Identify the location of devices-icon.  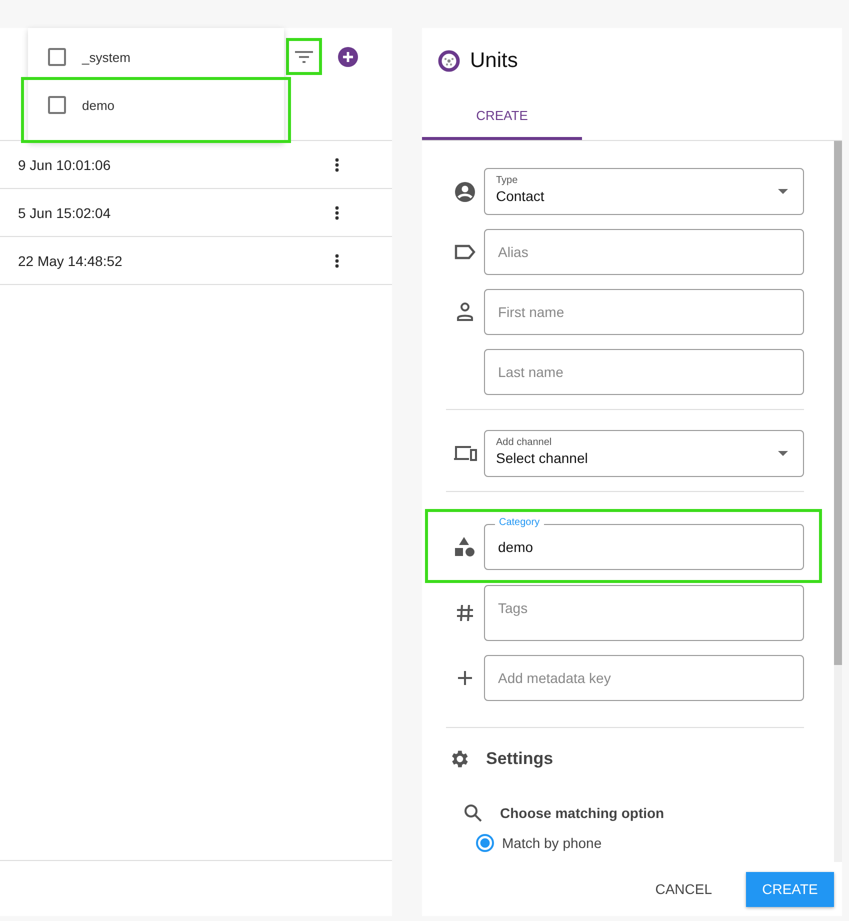
(465, 453).